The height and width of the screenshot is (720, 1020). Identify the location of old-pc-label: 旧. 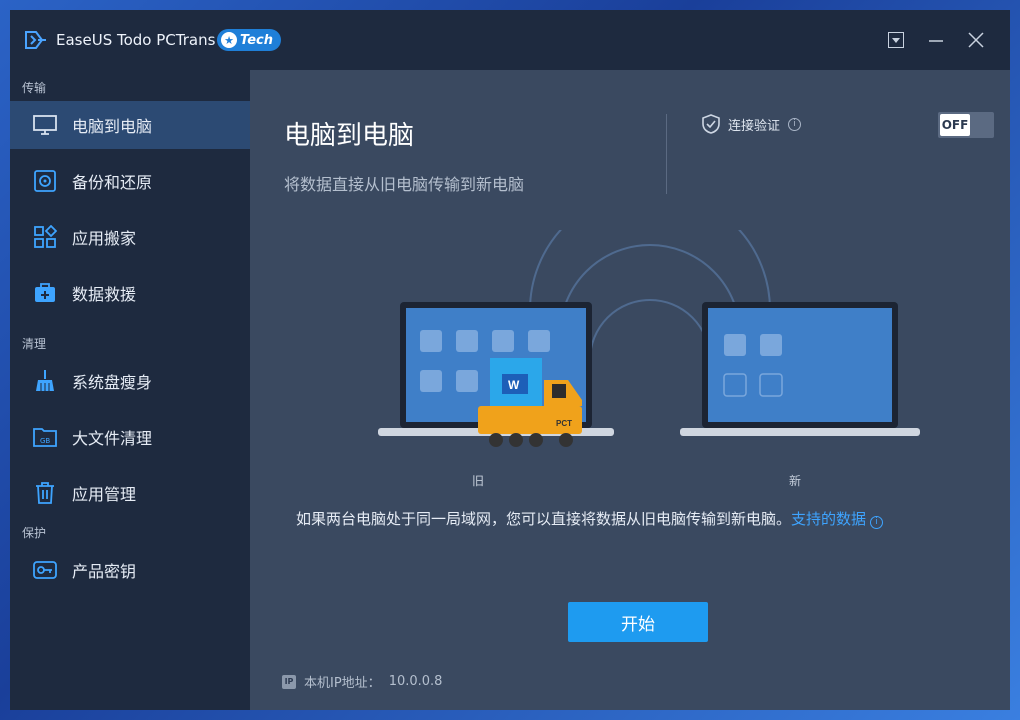
(478, 481).